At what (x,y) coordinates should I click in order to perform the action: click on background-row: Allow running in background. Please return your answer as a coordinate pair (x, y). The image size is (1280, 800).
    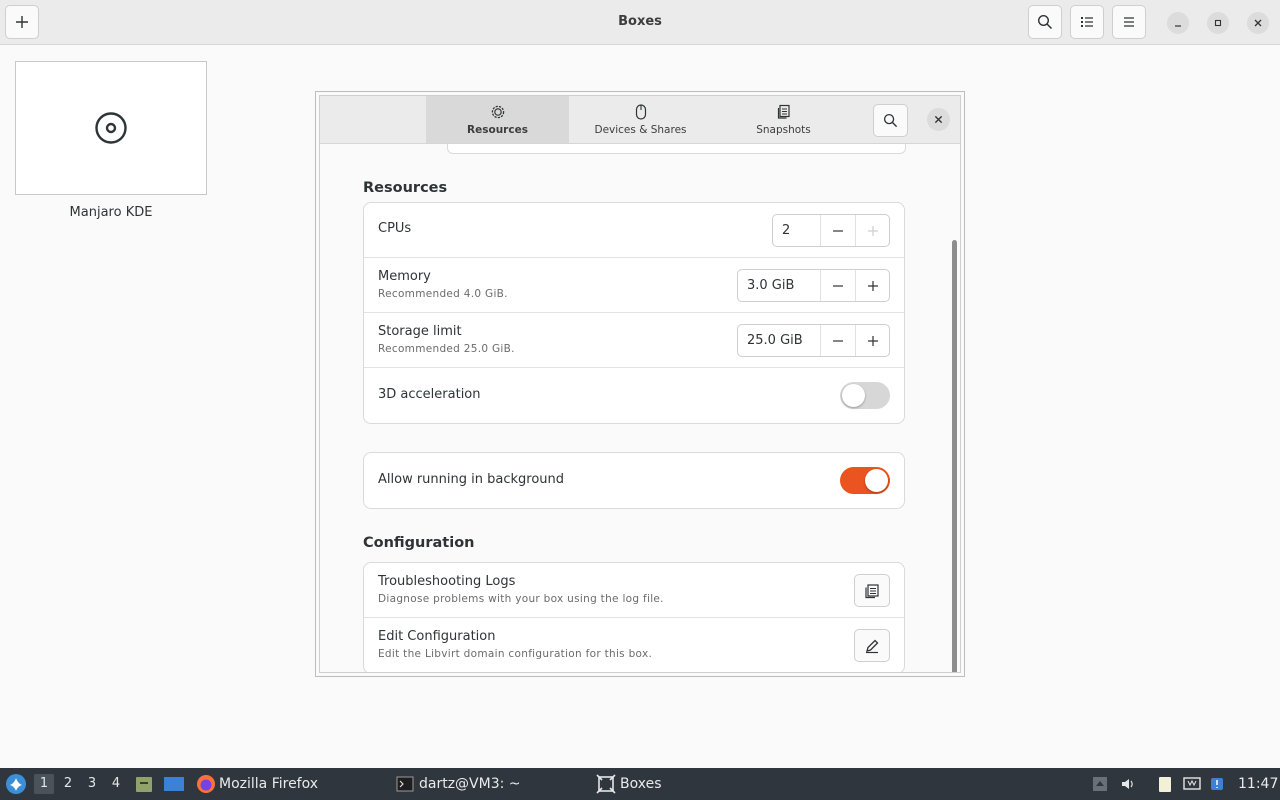
    Looking at the image, I should click on (634, 480).